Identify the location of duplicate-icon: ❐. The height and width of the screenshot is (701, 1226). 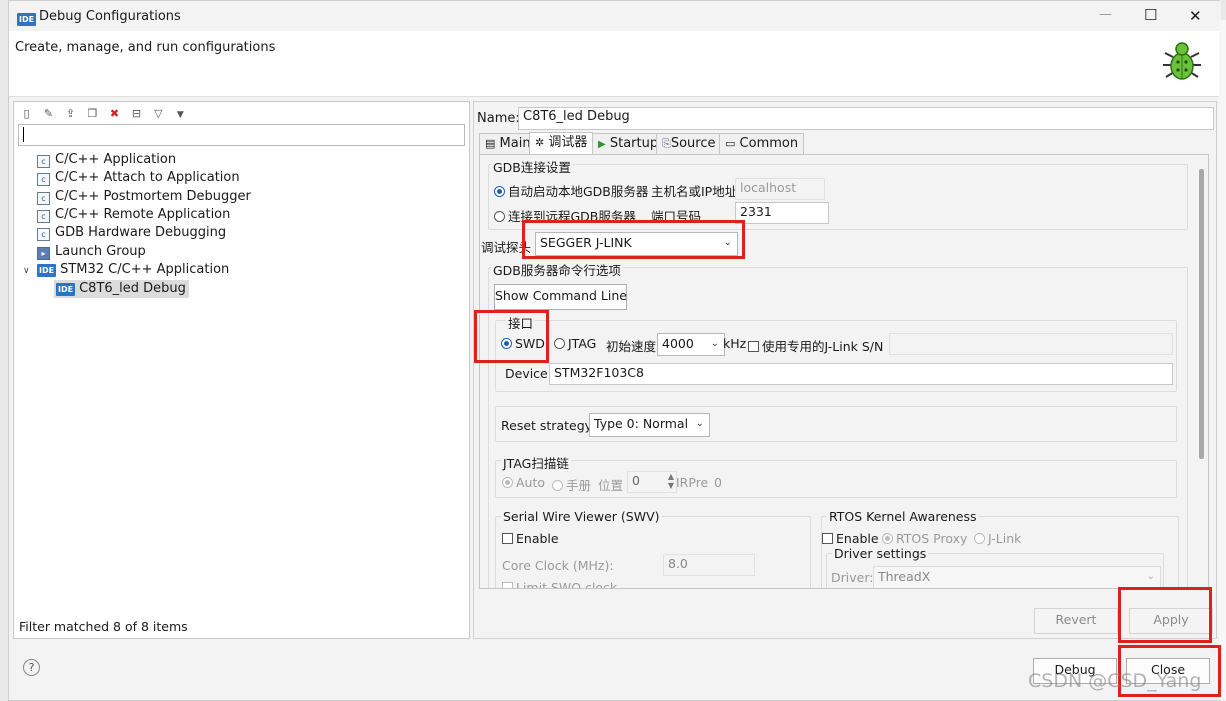
(92, 113).